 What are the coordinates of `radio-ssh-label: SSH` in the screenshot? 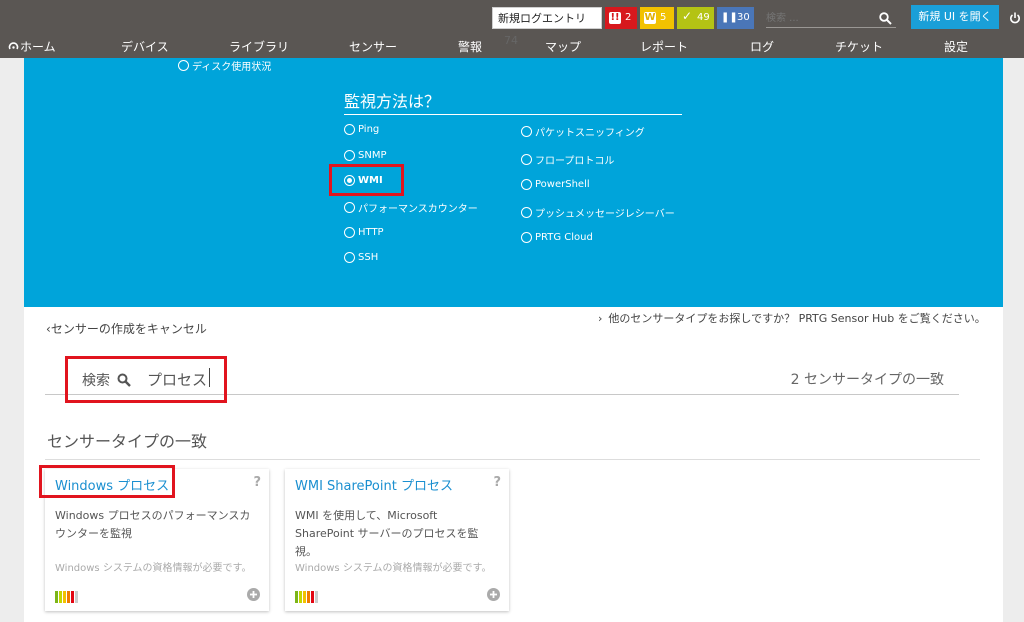 It's located at (368, 257).